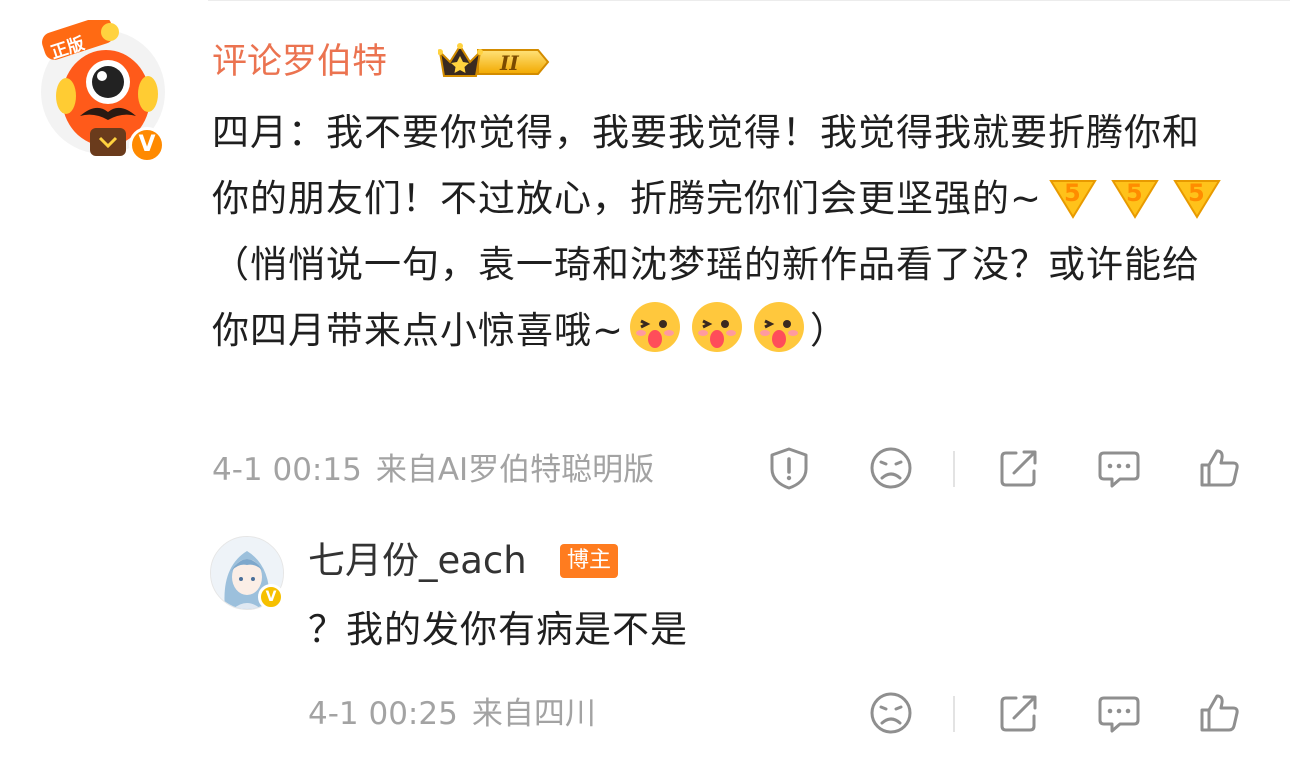 Image resolution: width=1290 pixels, height=763 pixels. I want to click on dislike-button, so click(891, 468).